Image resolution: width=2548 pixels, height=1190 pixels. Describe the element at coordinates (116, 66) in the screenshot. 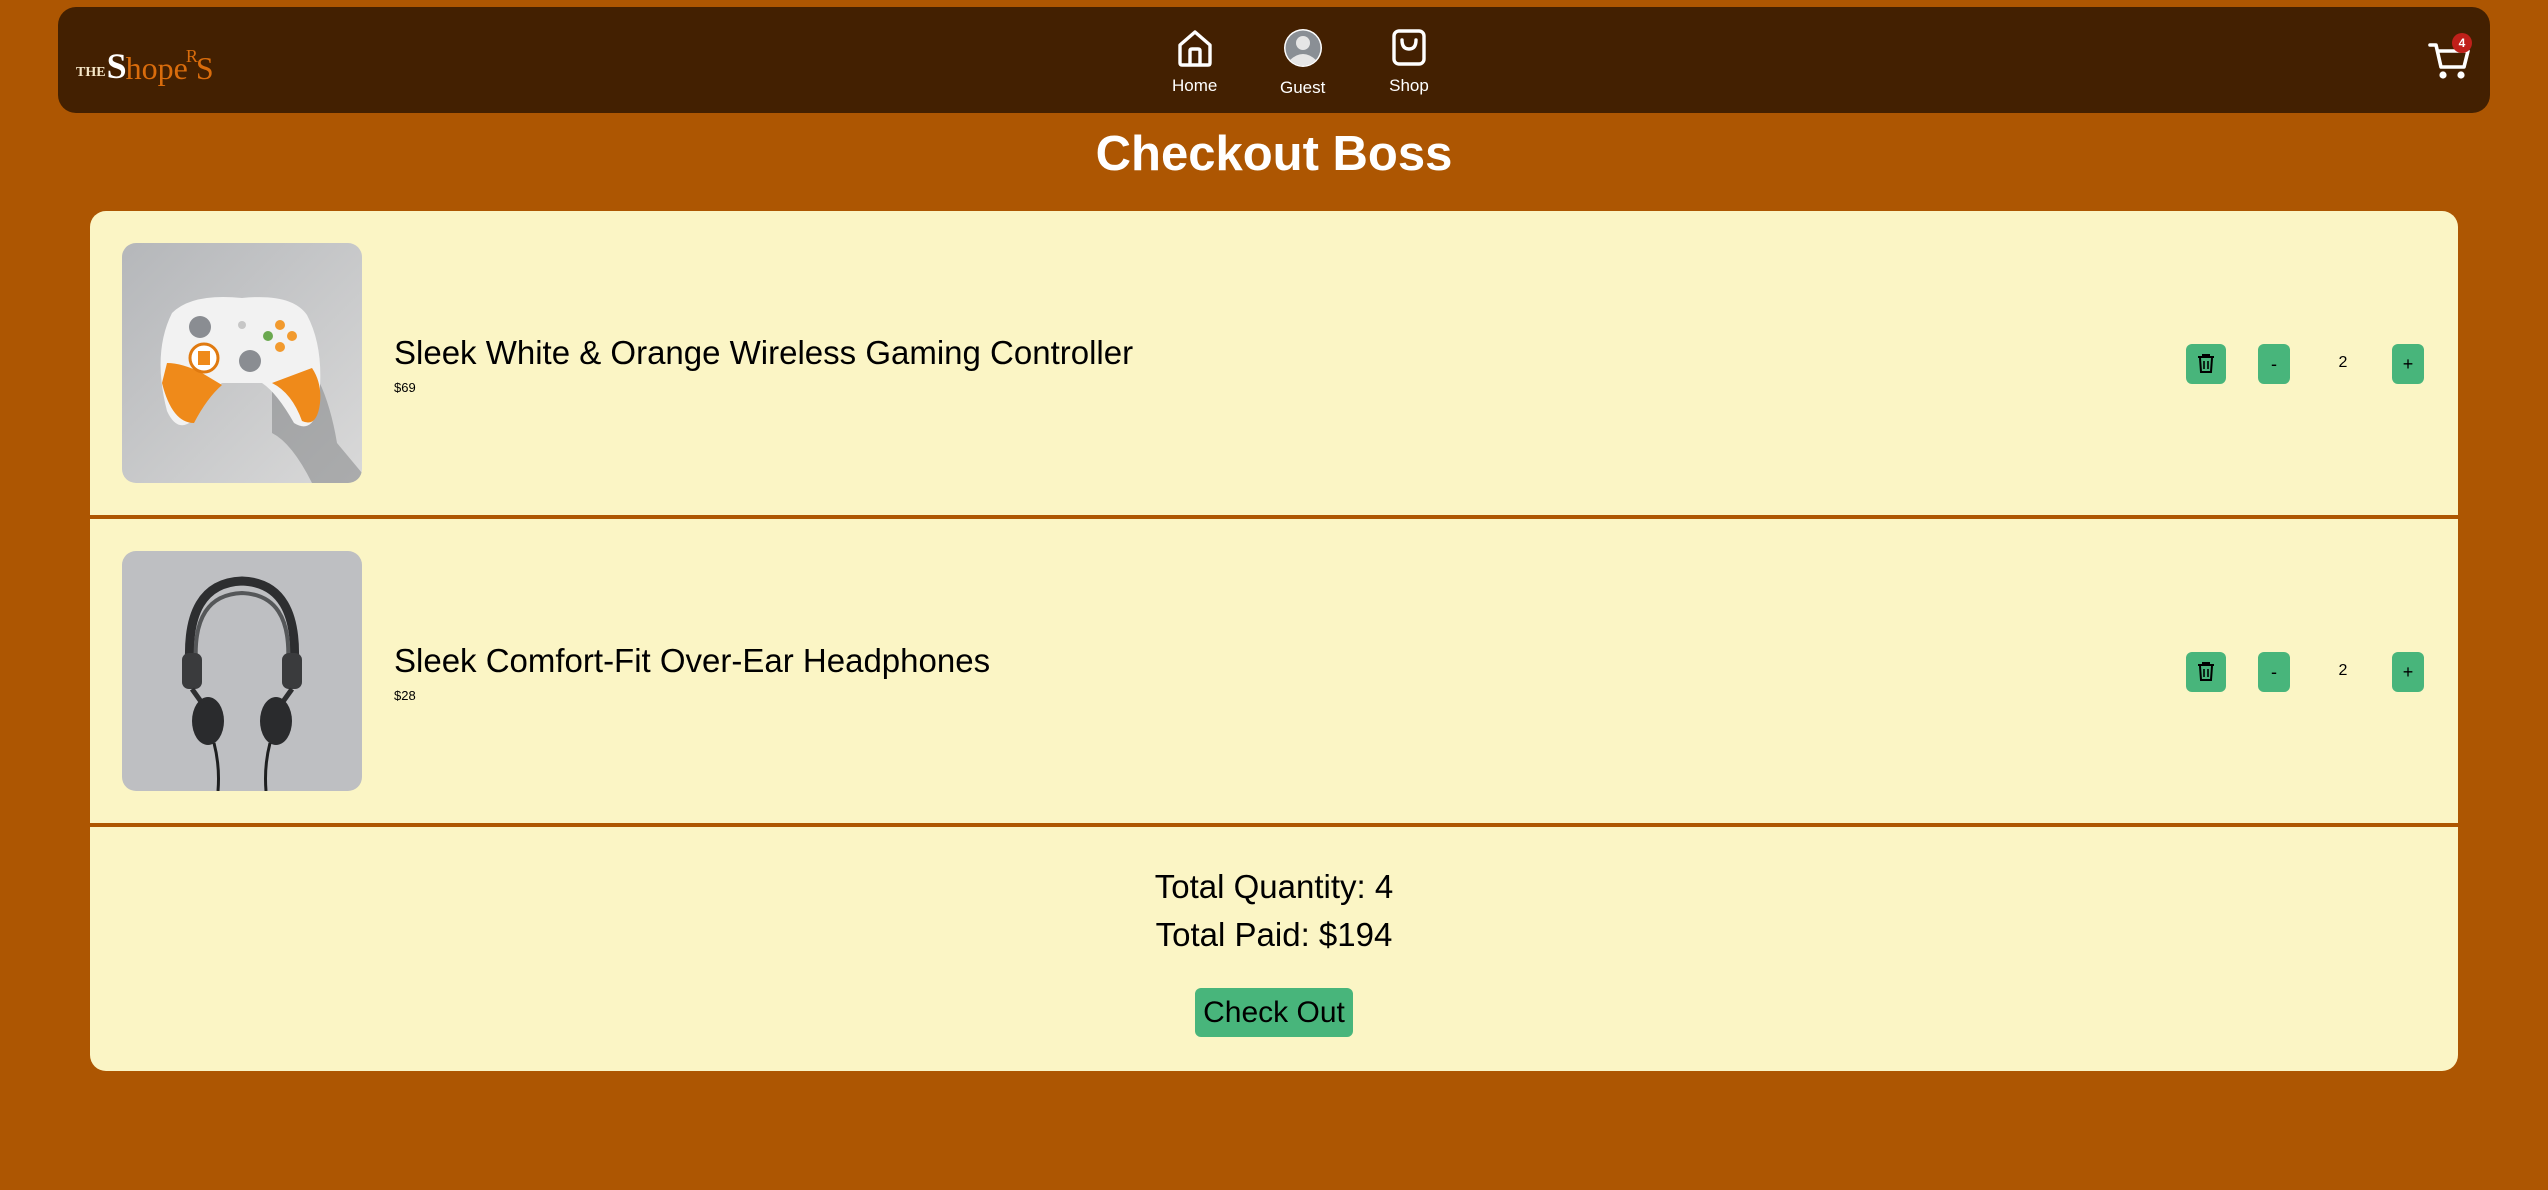

I see `logo-s: S` at that location.